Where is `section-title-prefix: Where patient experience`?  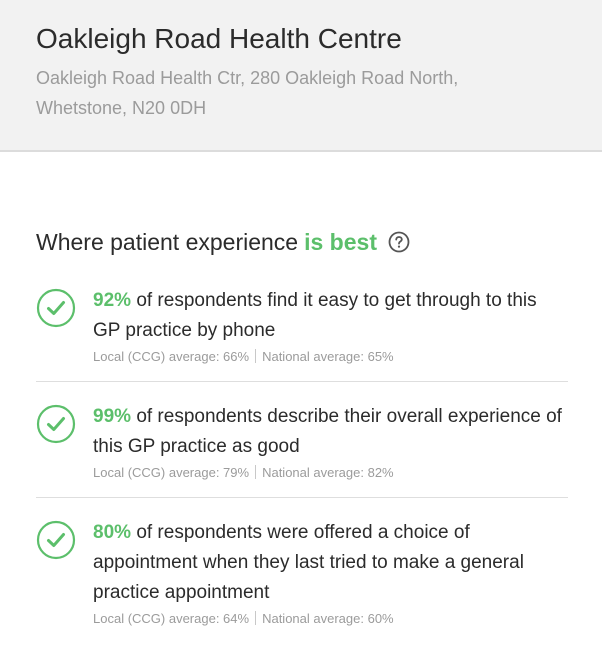 section-title-prefix: Where patient experience is located at coordinates (167, 242).